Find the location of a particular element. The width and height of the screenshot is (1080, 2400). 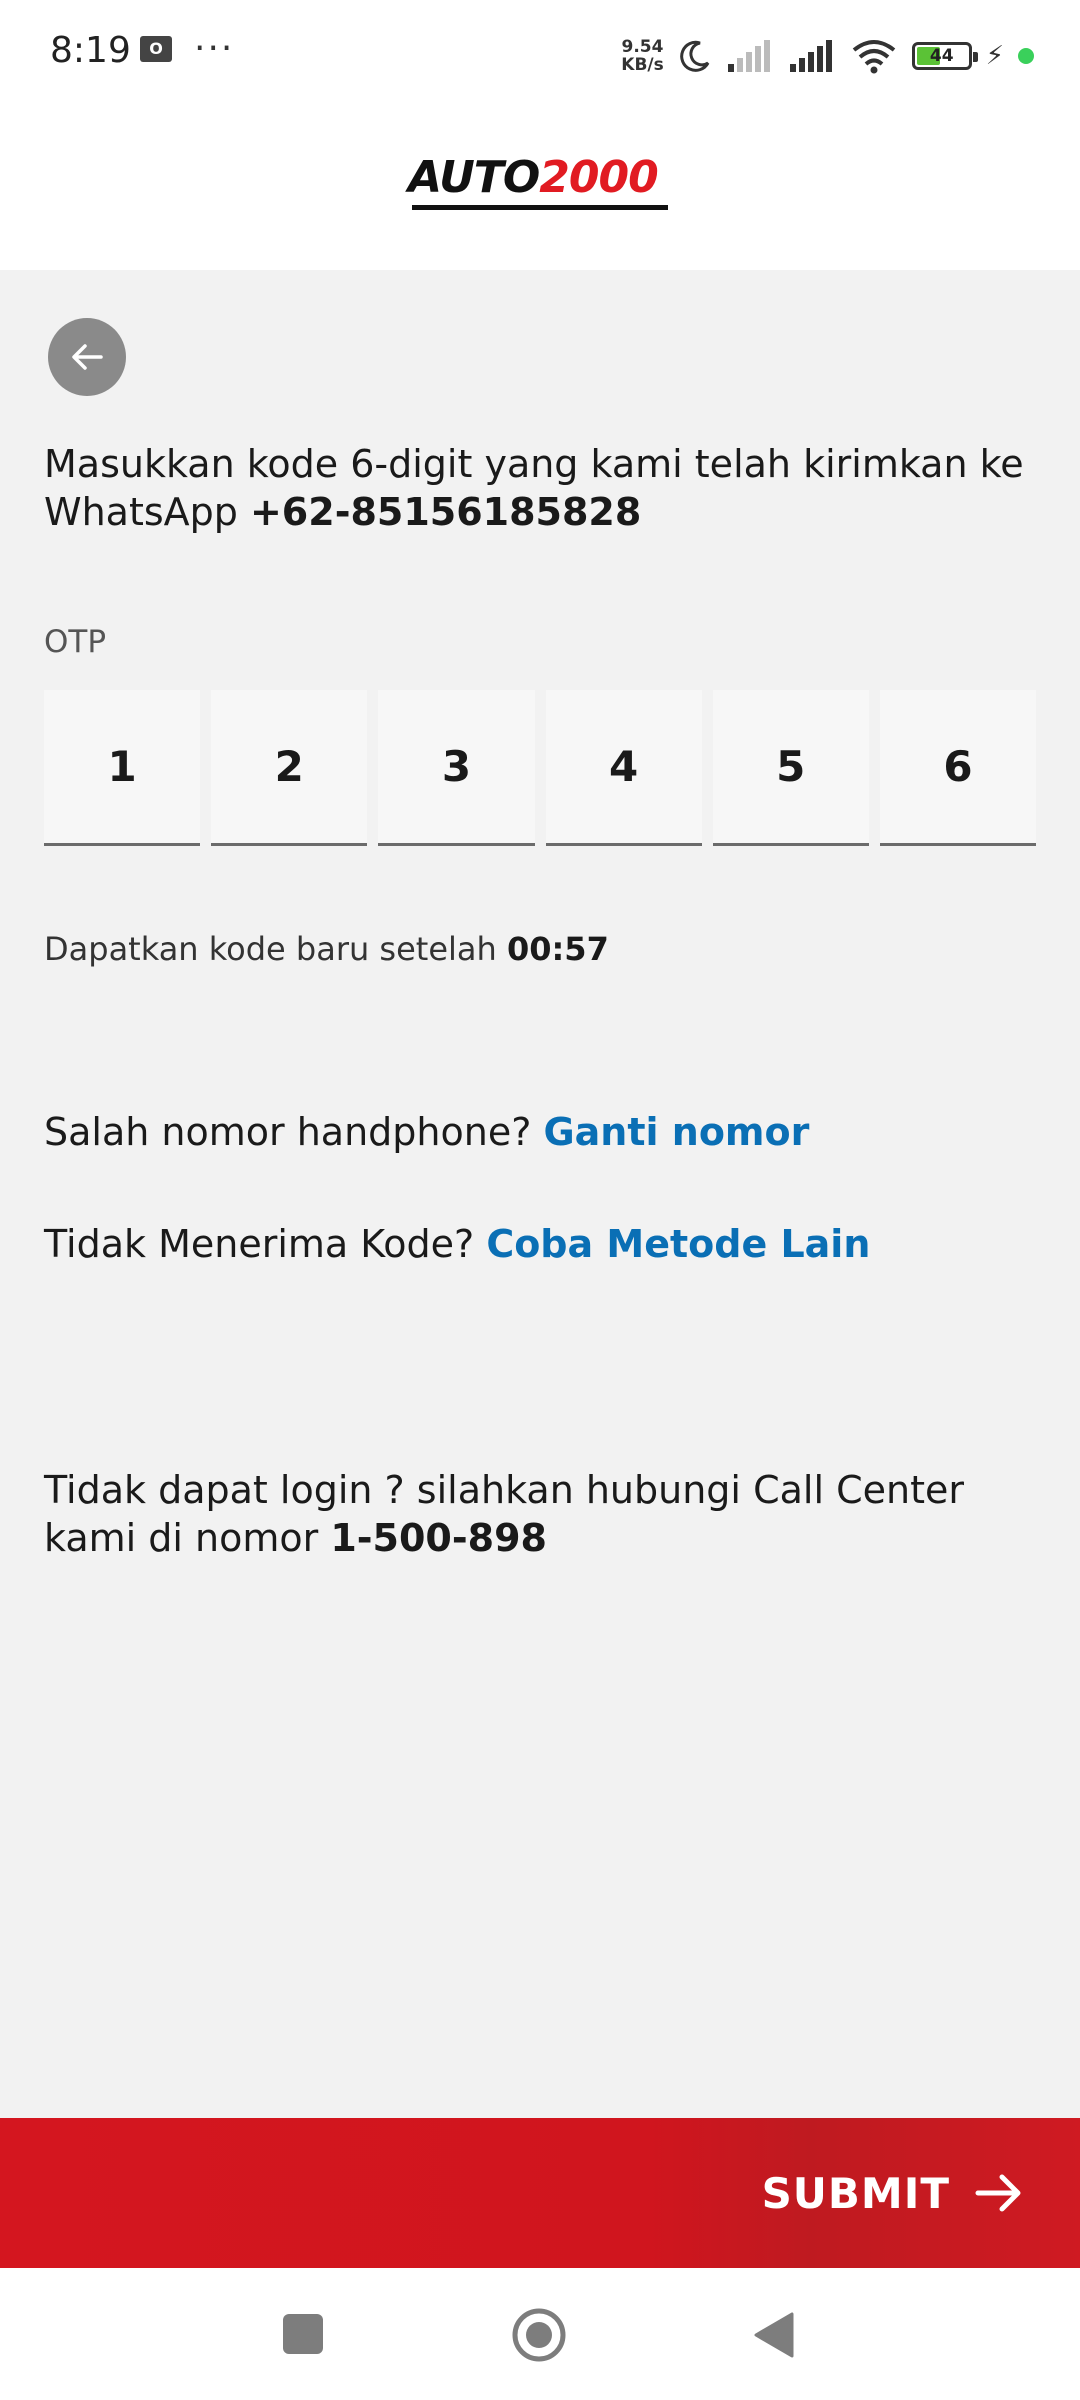

signal-1-icon is located at coordinates (748, 56).